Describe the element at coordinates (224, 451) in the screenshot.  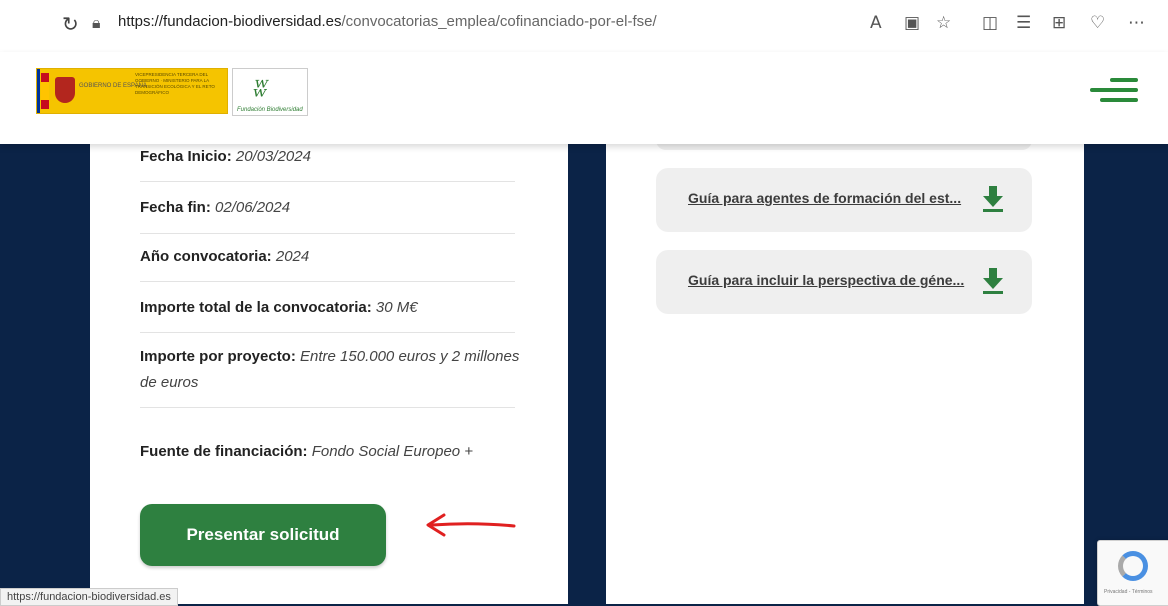
I see `detail-label: Fuente de financiación:` at that location.